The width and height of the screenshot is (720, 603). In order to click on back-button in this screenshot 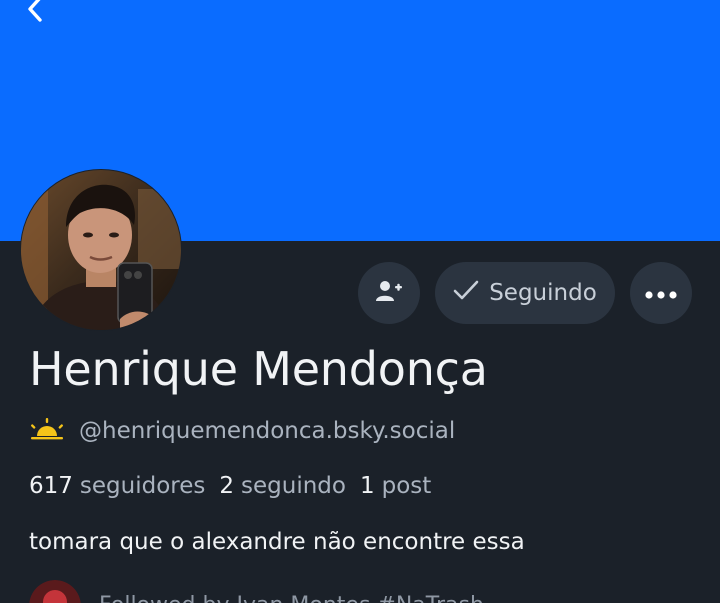, I will do `click(35, 14)`.